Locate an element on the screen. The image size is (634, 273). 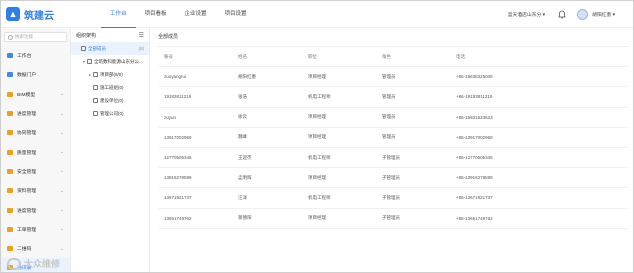
table-cell: +86-19183811219 is located at coordinates (474, 97).